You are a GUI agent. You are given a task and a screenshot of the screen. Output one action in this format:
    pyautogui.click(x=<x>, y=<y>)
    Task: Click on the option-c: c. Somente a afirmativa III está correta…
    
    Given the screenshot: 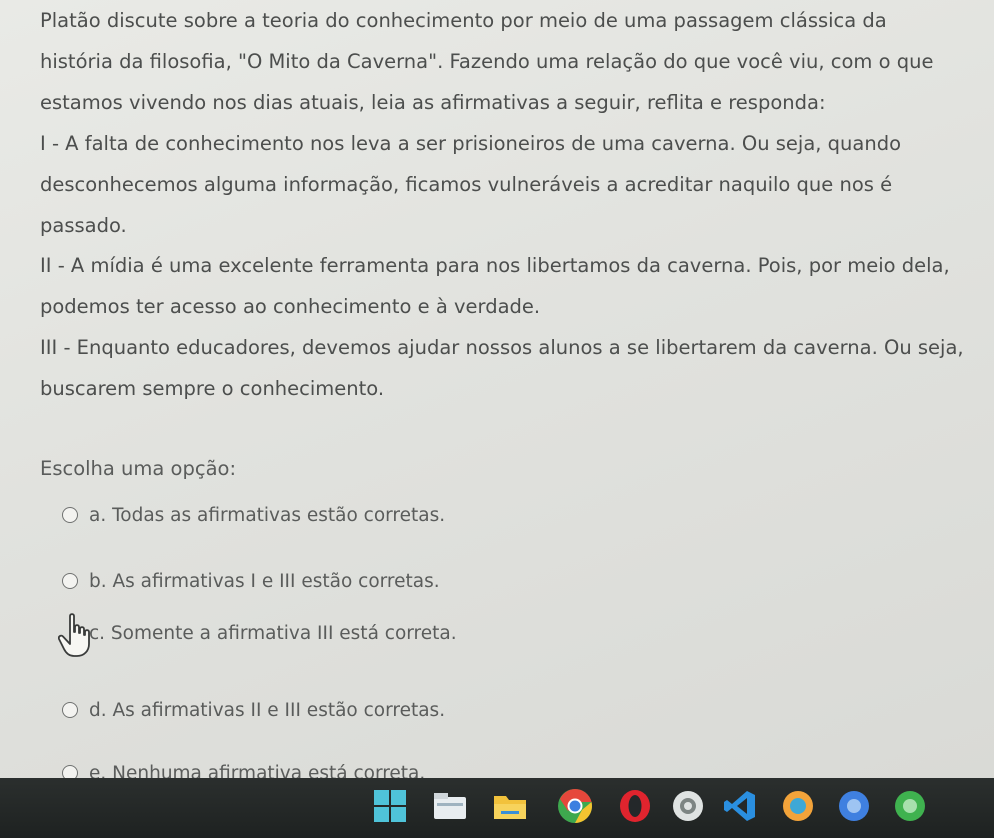 What is the action you would take?
    pyautogui.click(x=259, y=633)
    